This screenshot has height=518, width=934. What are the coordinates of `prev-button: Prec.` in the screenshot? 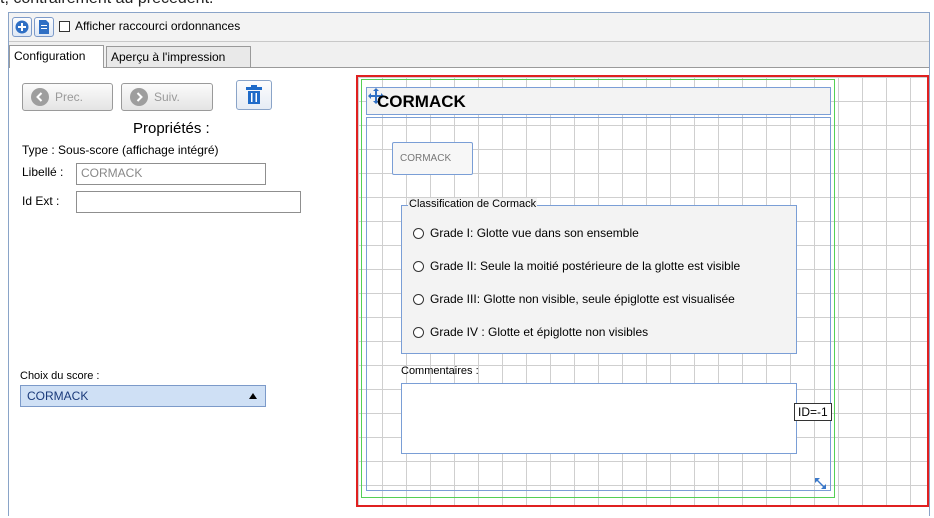 It's located at (67, 97).